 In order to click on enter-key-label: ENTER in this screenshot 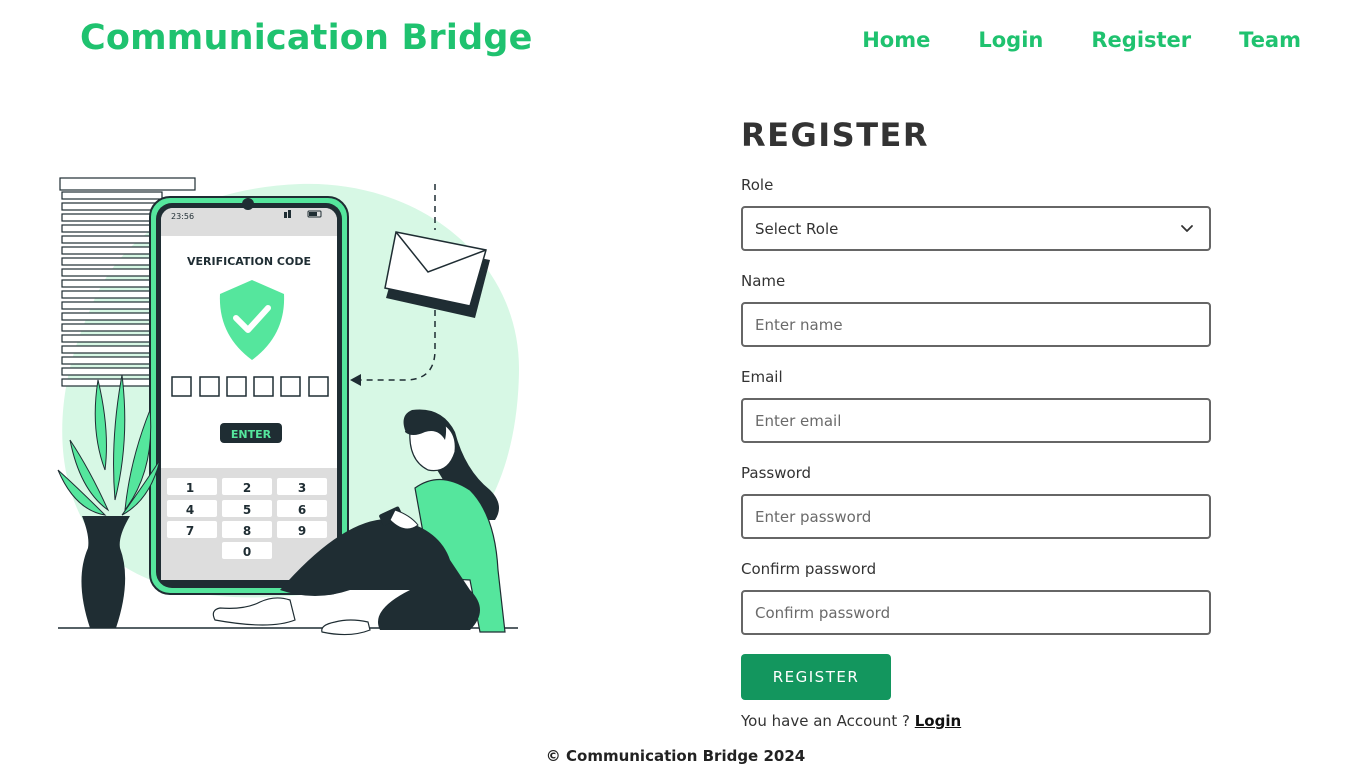, I will do `click(251, 434)`.